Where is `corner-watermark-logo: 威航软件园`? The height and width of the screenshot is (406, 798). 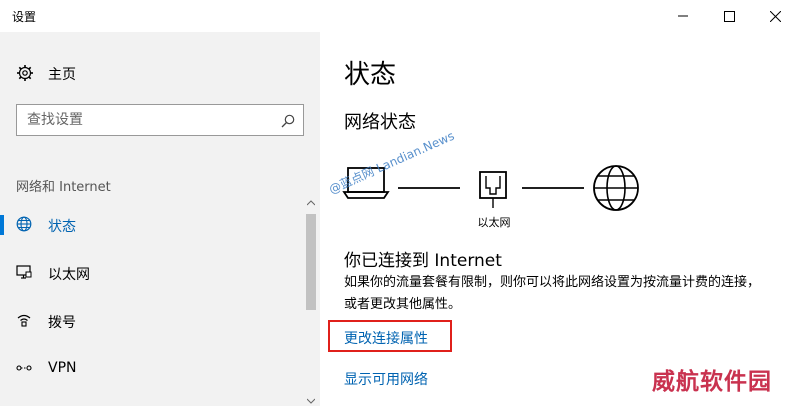 corner-watermark-logo: 威航软件园 is located at coordinates (712, 381).